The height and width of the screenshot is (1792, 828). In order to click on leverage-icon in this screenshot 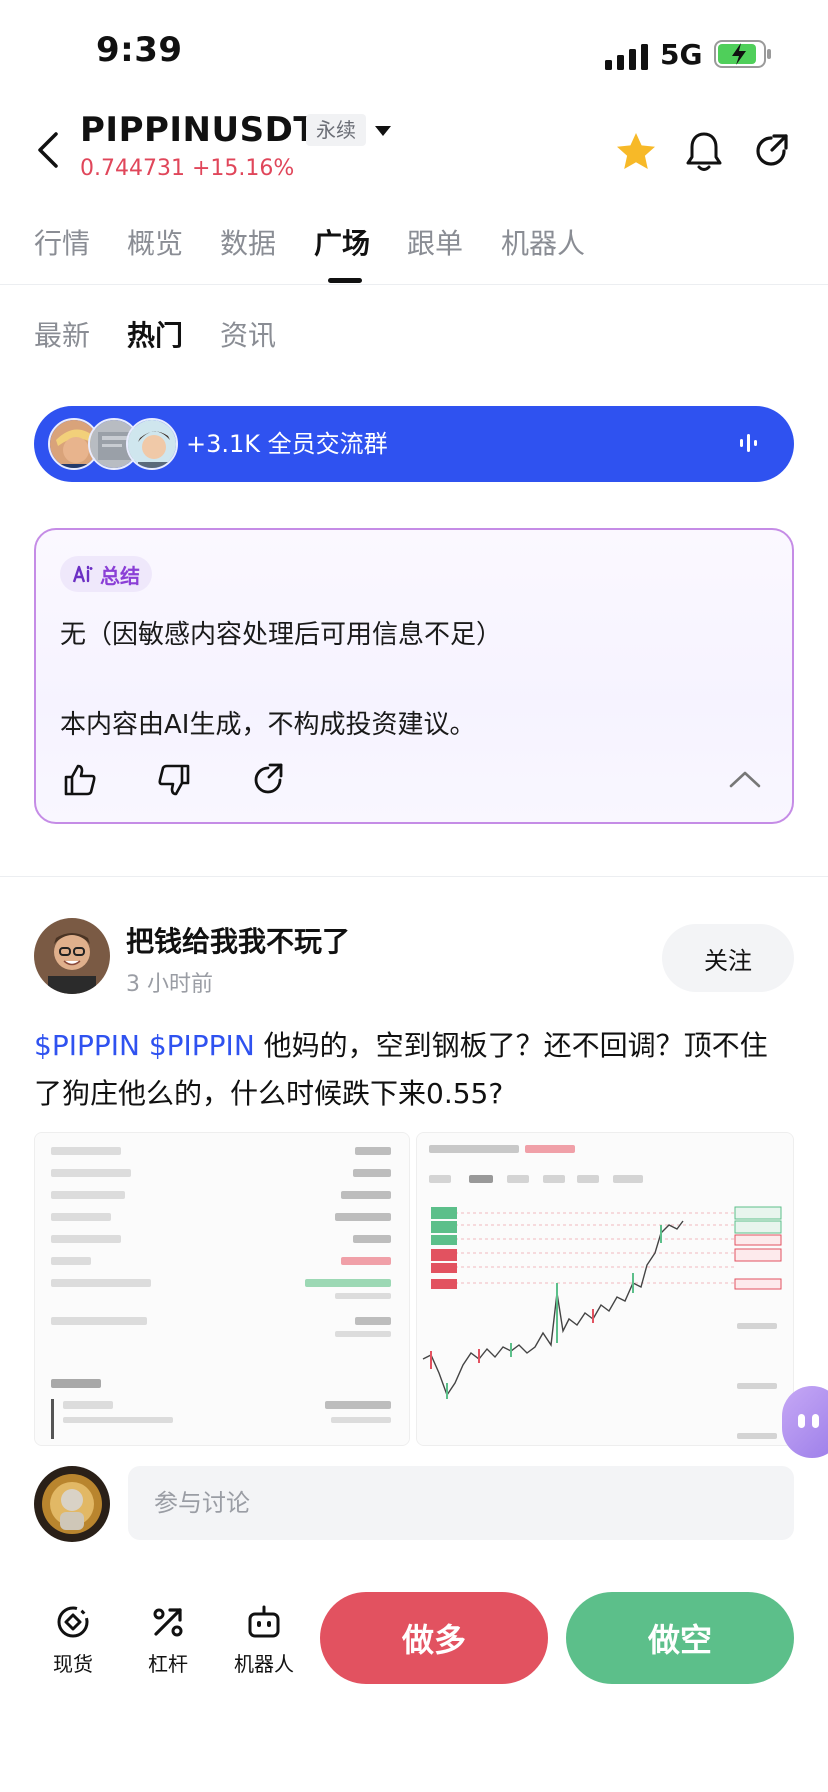, I will do `click(168, 1622)`.